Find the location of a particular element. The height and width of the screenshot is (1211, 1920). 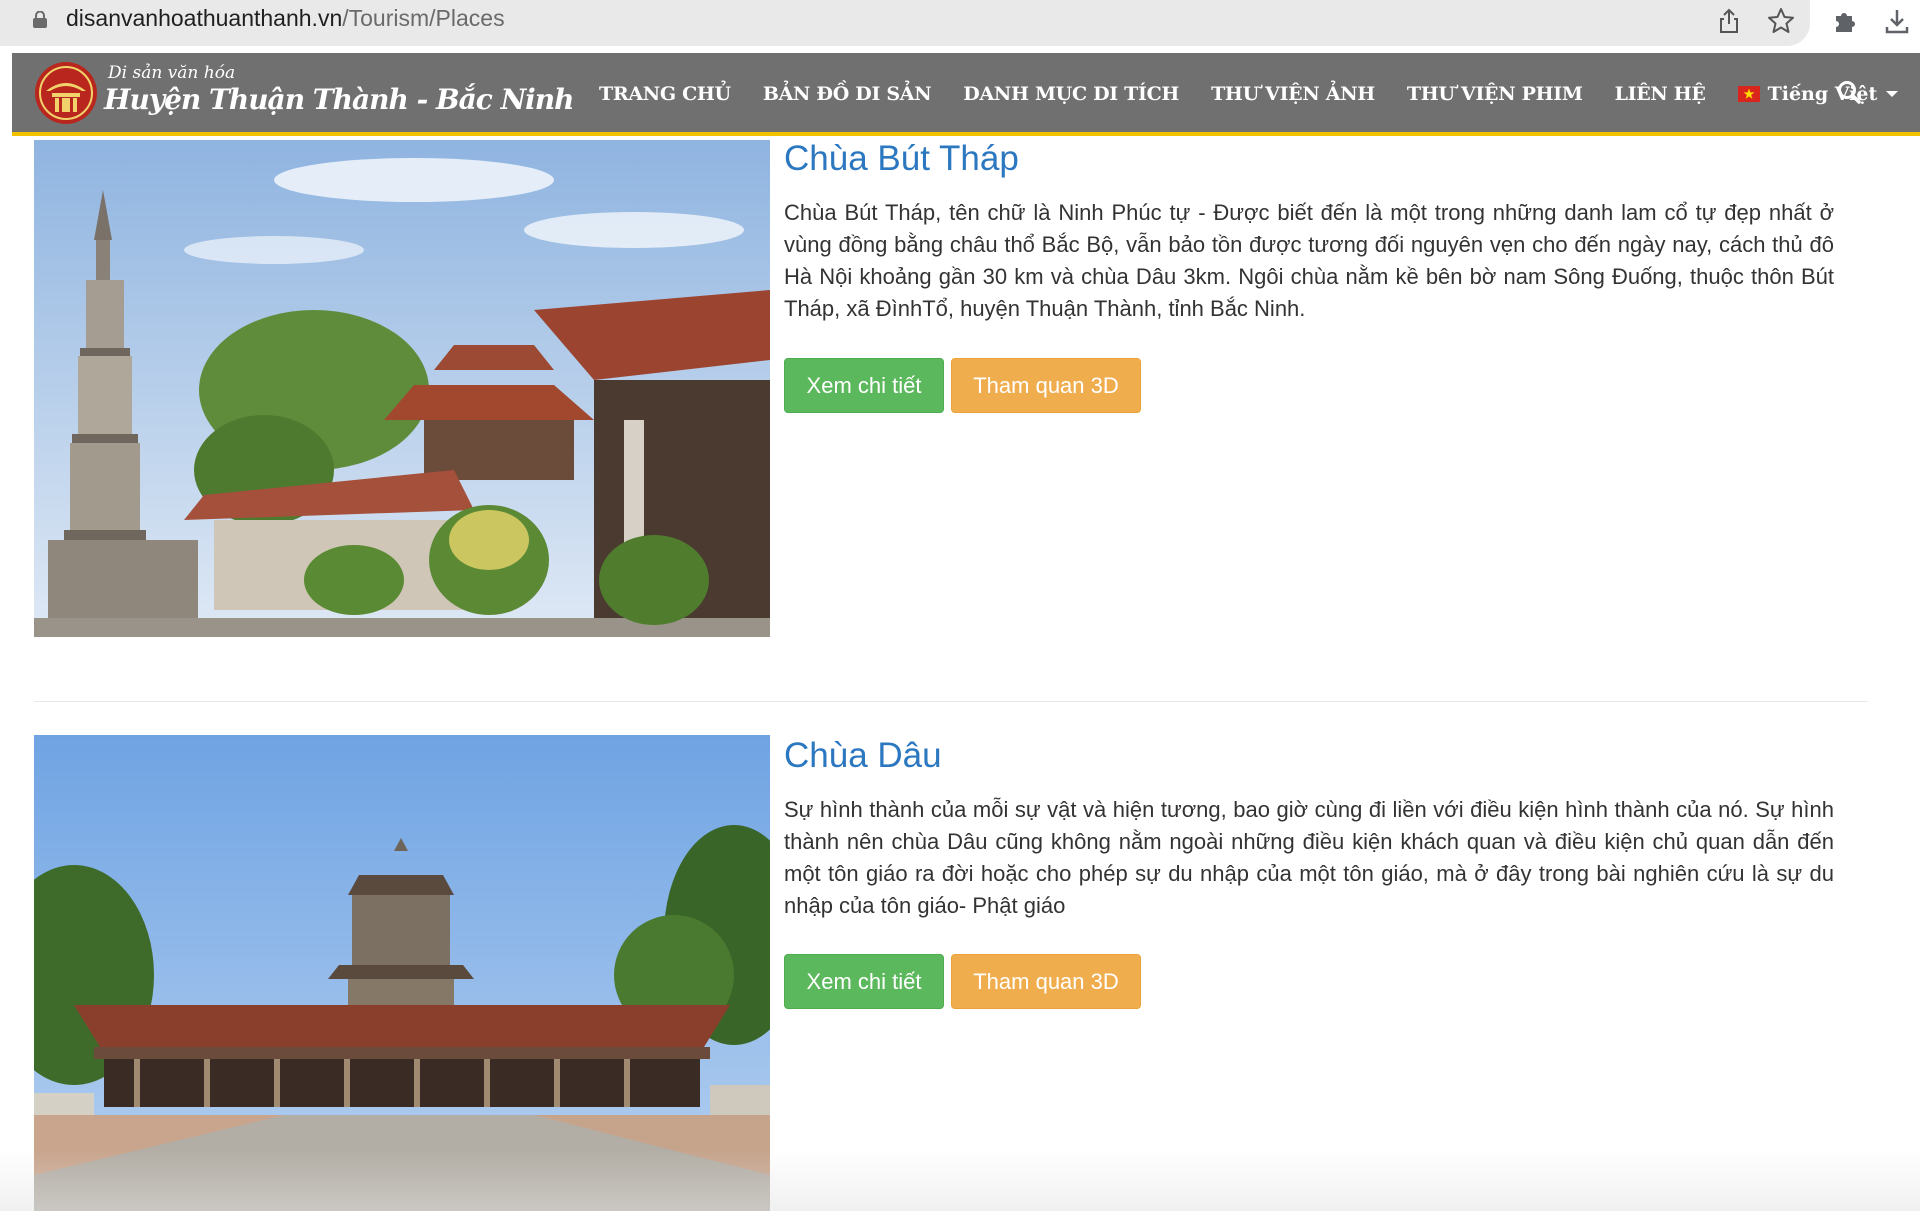

language-selector: Tiếng Việt is located at coordinates (1818, 94).